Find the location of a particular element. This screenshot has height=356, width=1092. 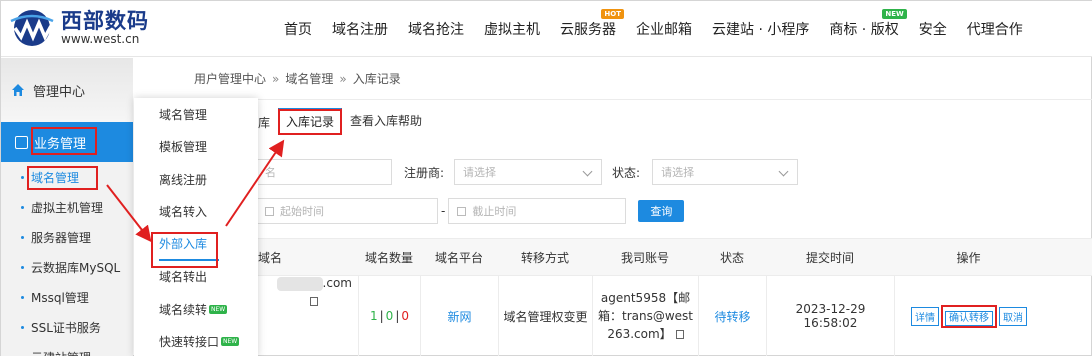

nav-domain-register: 域名注册 is located at coordinates (360, 29).